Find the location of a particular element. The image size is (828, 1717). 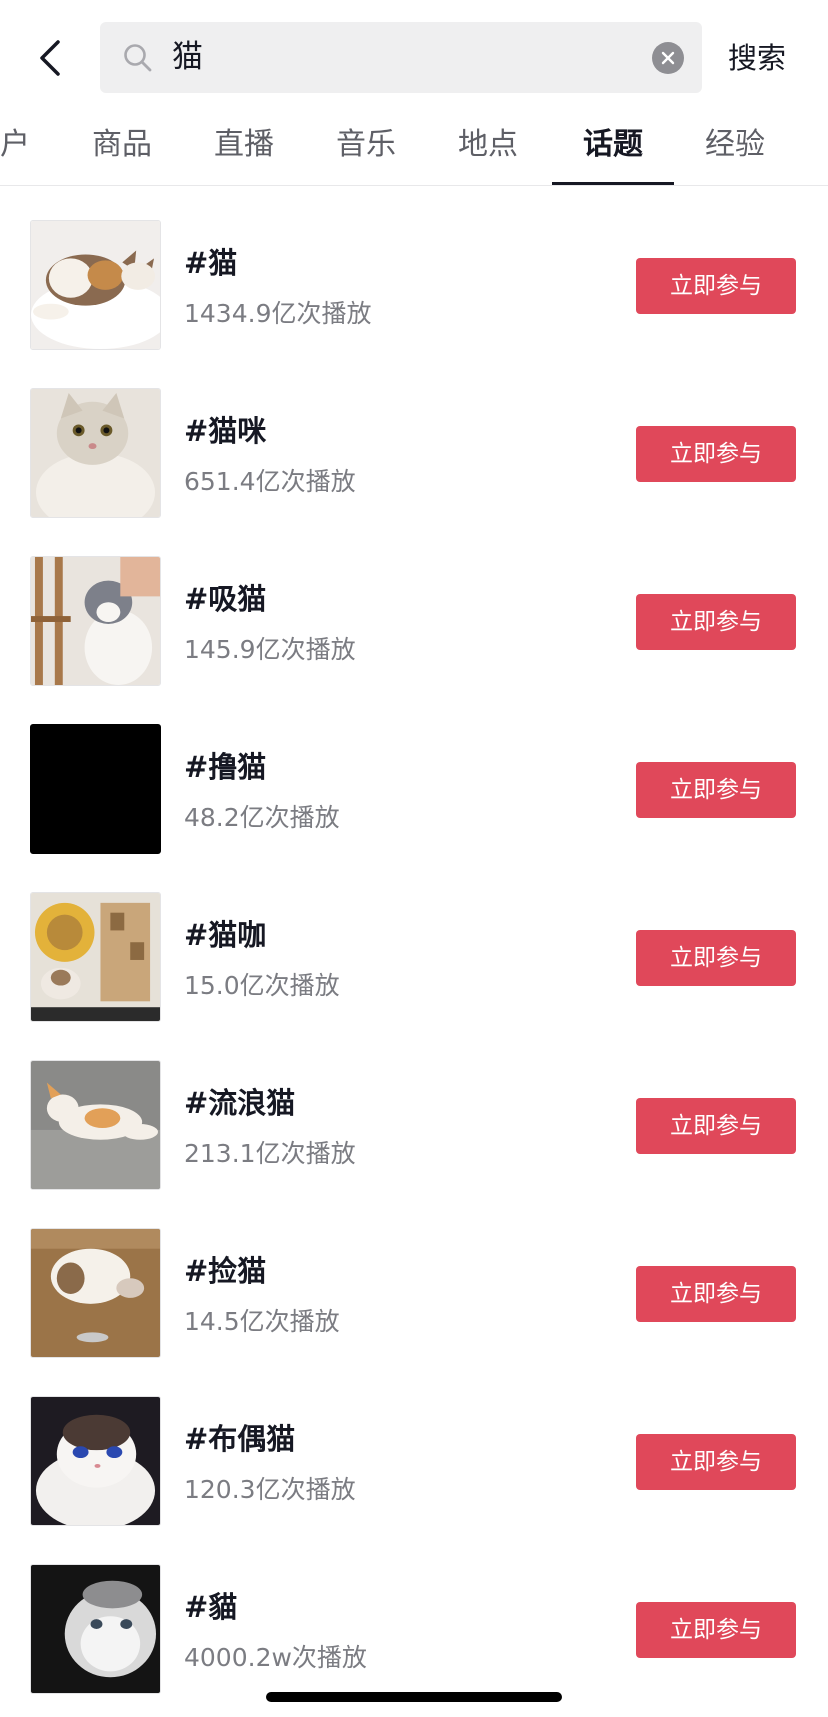

topic-title: #撸猫 is located at coordinates (225, 767).